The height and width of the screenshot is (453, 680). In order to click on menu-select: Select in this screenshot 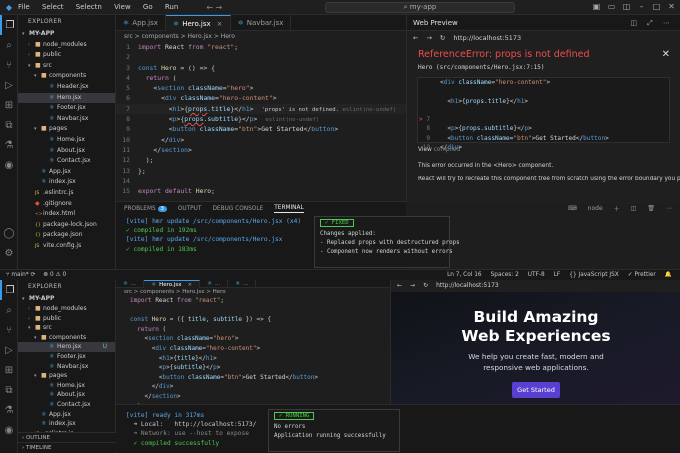, I will do `click(53, 7)`.